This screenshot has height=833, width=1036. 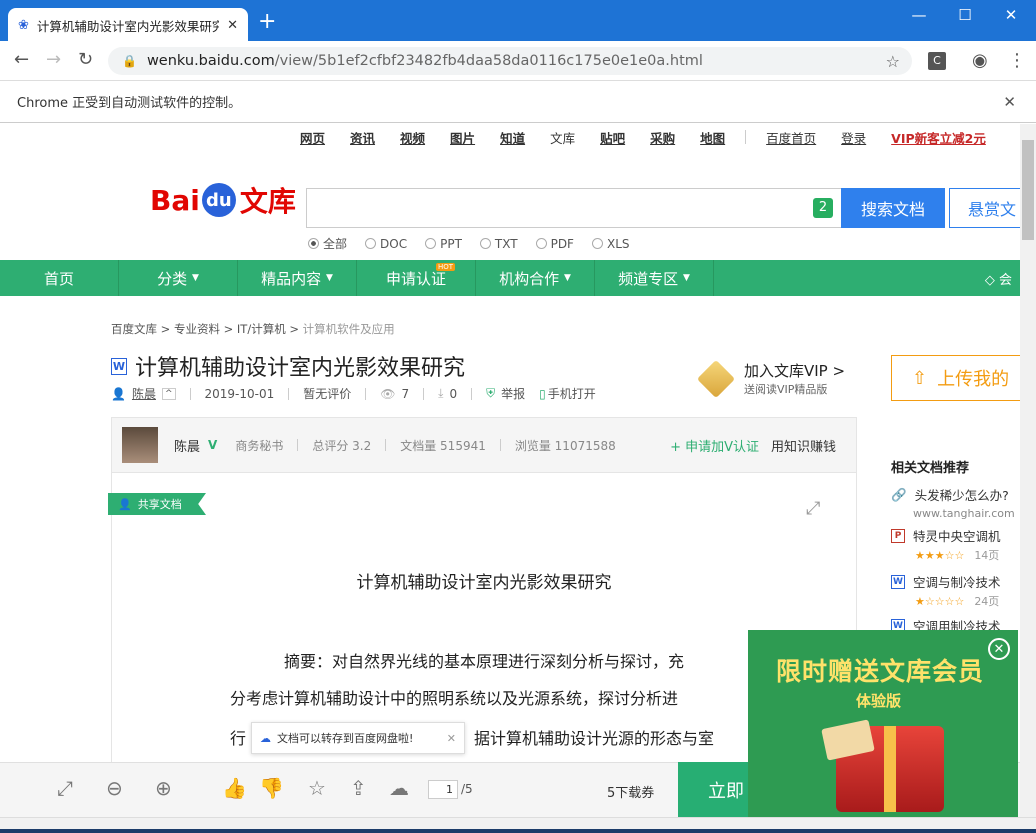 I want to click on nav-partners: 机构合作 ▼, so click(x=535, y=278).